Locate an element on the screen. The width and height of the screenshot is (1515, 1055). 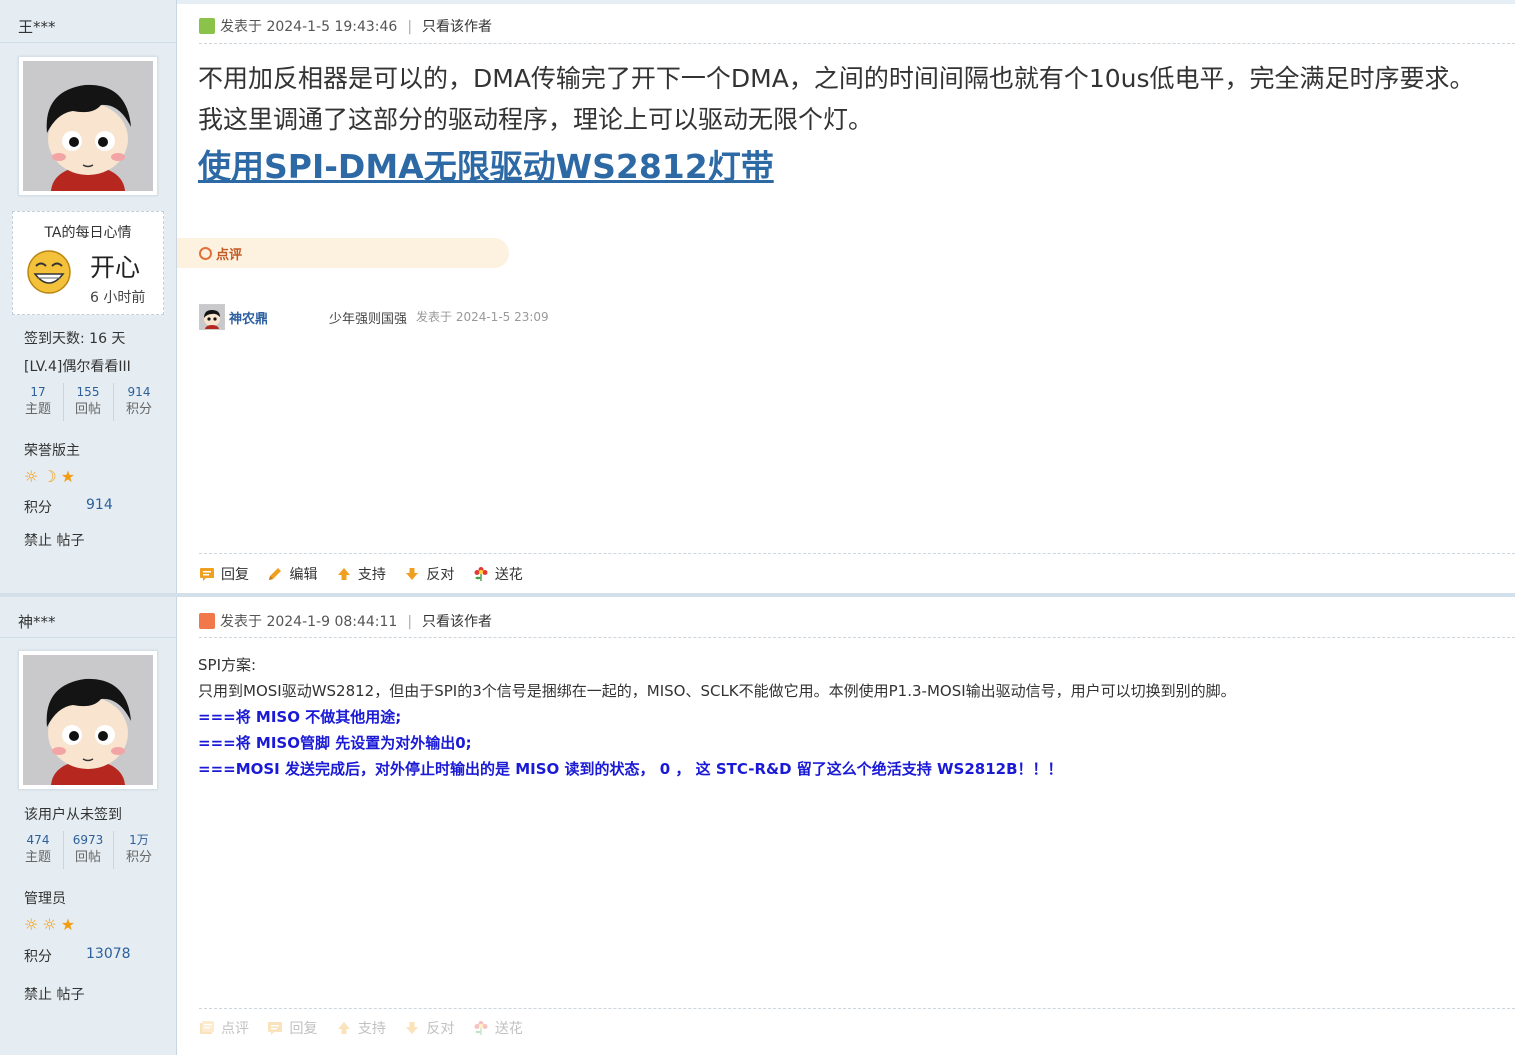
stat-replies: 6973 回帖 is located at coordinates (88, 850).